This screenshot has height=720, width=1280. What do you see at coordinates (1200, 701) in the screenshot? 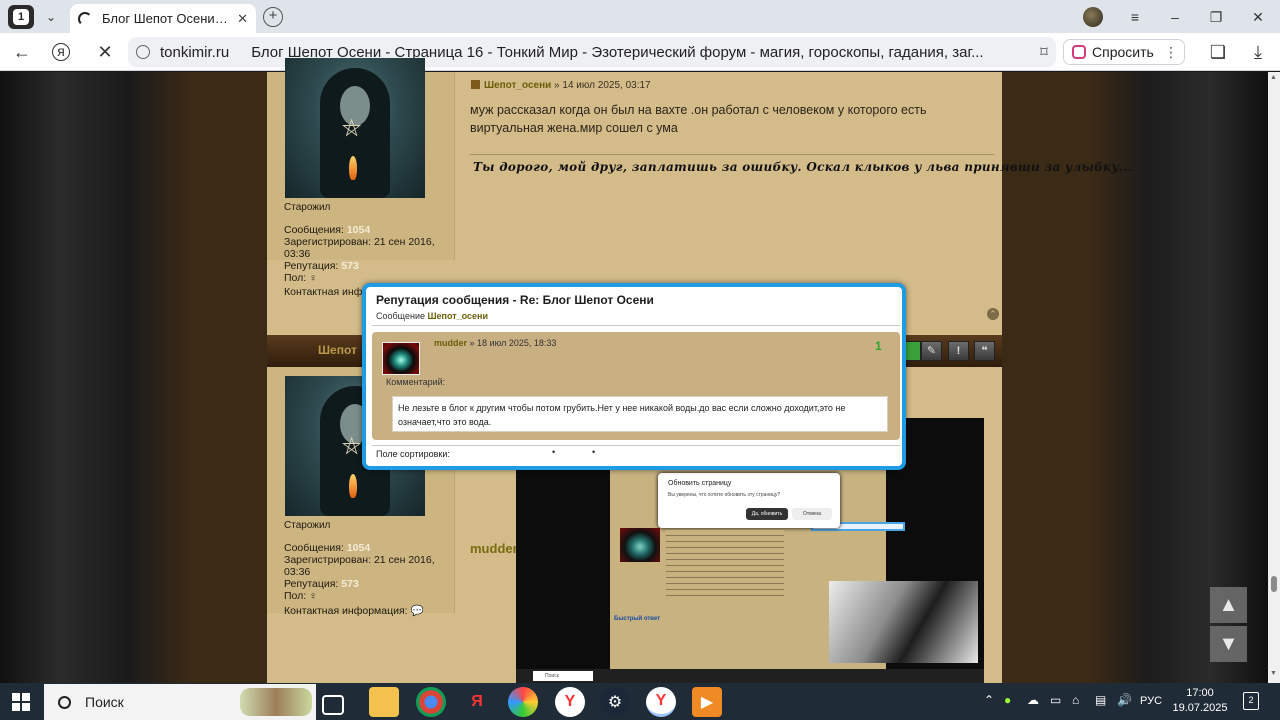
I see `taskbar-clock: 17:00 19.07.2025` at bounding box center [1200, 701].